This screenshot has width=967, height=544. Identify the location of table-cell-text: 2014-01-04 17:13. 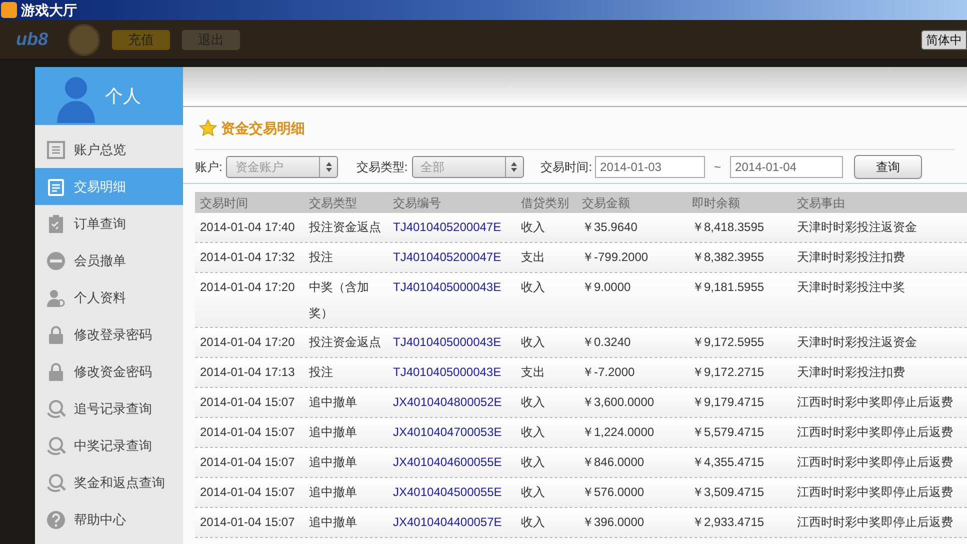
(247, 372).